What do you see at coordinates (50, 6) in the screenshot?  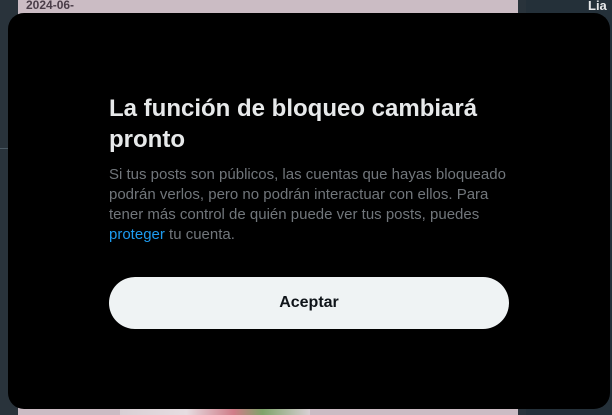 I see `background-post-date: 2024-06-` at bounding box center [50, 6].